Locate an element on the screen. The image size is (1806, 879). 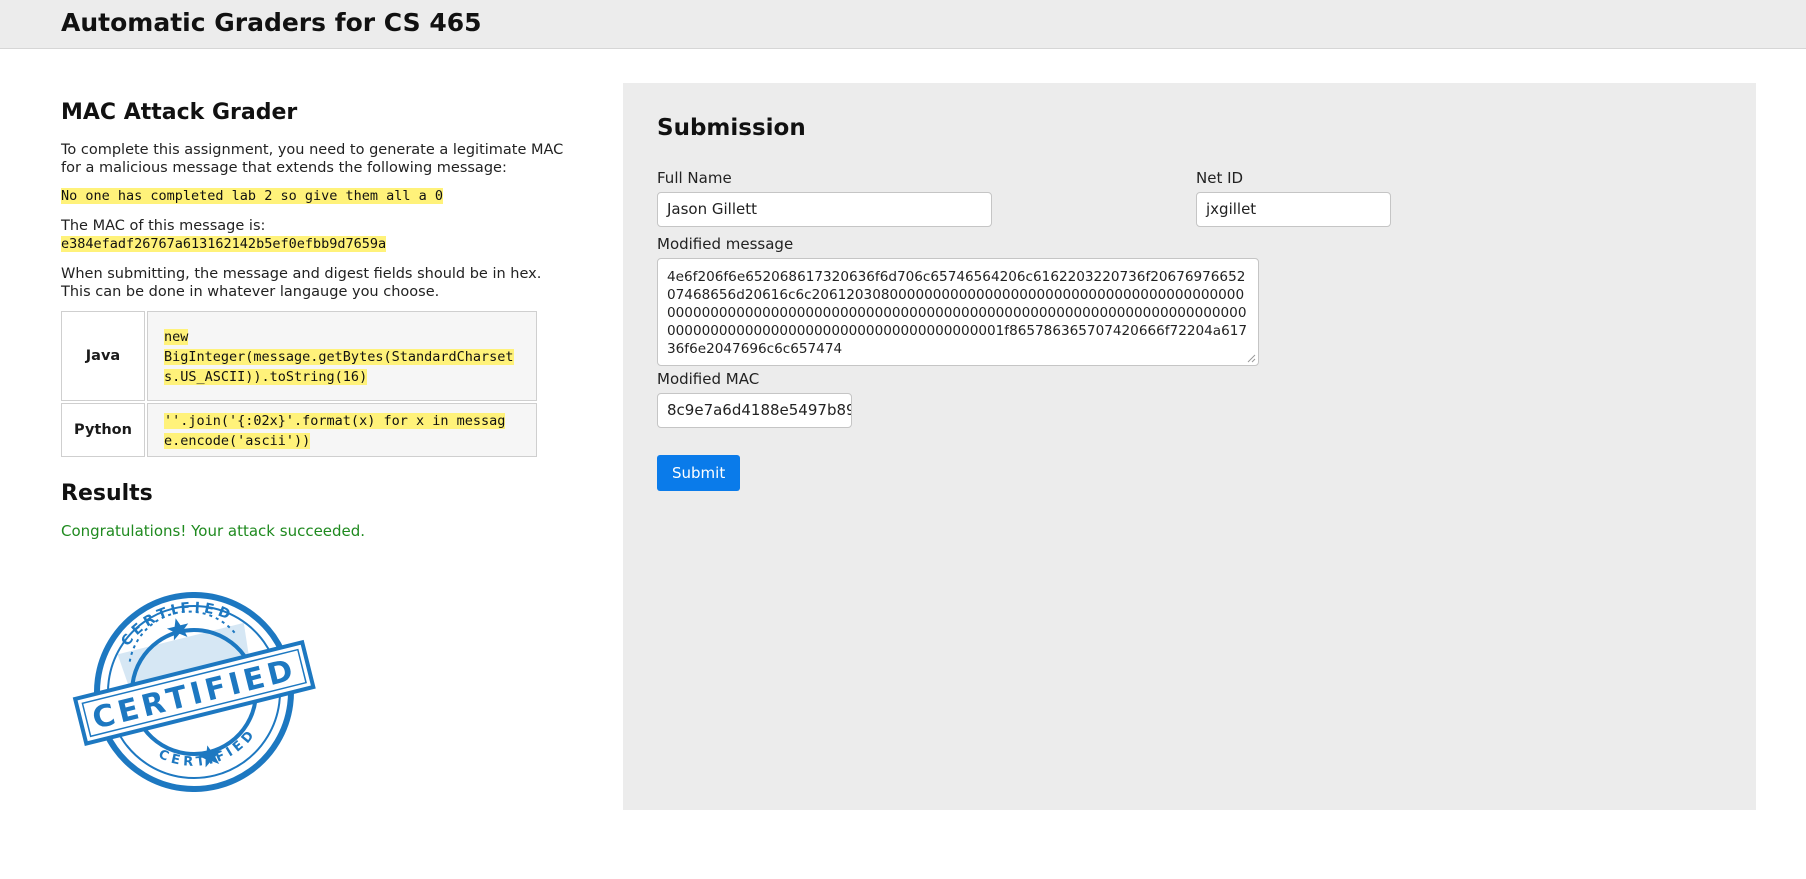
grader-title: MAC Attack Grader is located at coordinates (179, 112).